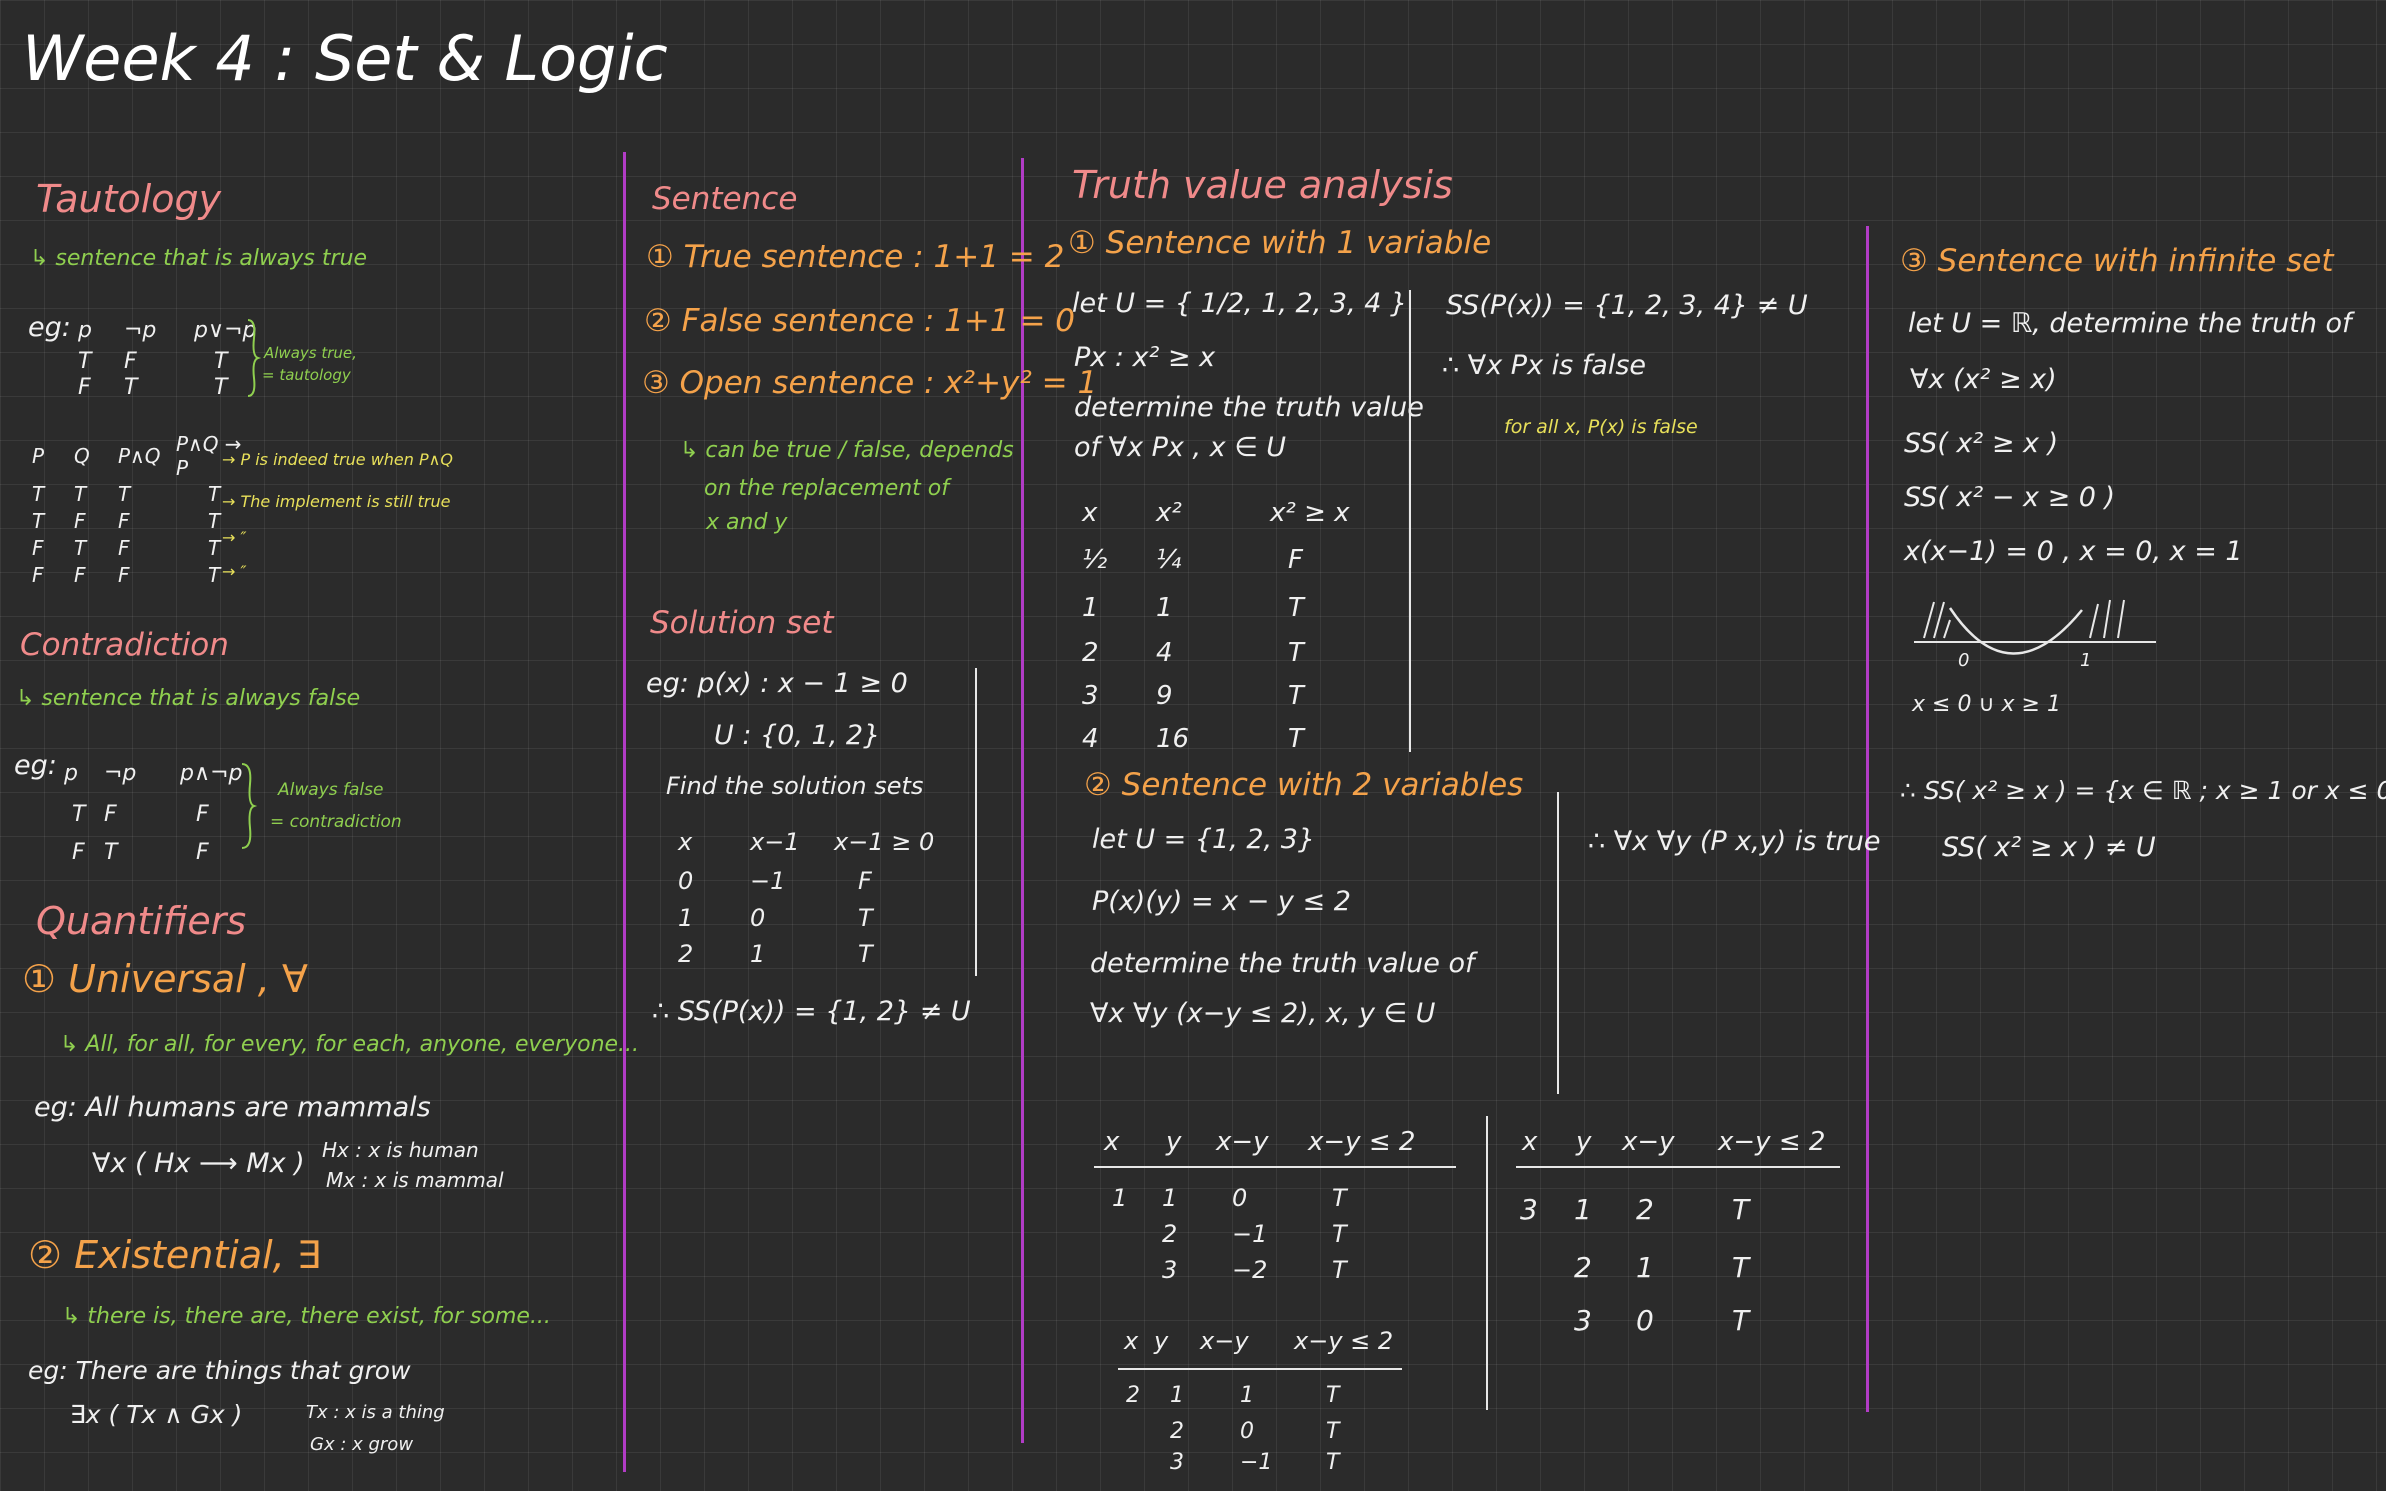  What do you see at coordinates (811, 1011) in the screenshot?
I see `solution-set-conclusion: ∴ SS(P(x)) = {1, 2} ≠ U` at bounding box center [811, 1011].